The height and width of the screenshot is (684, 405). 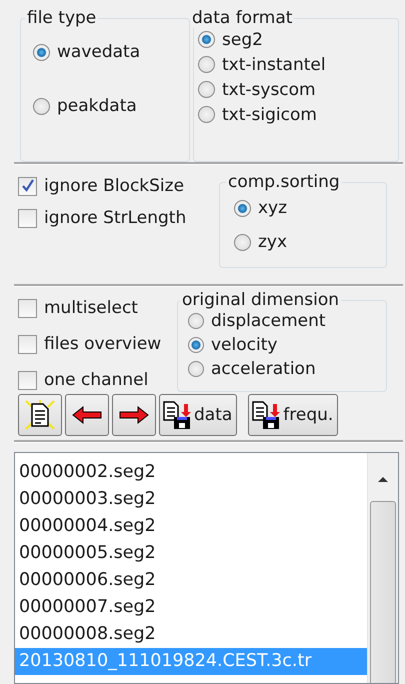 What do you see at coordinates (274, 64) in the screenshot?
I see `radio-label: txt-instantel` at bounding box center [274, 64].